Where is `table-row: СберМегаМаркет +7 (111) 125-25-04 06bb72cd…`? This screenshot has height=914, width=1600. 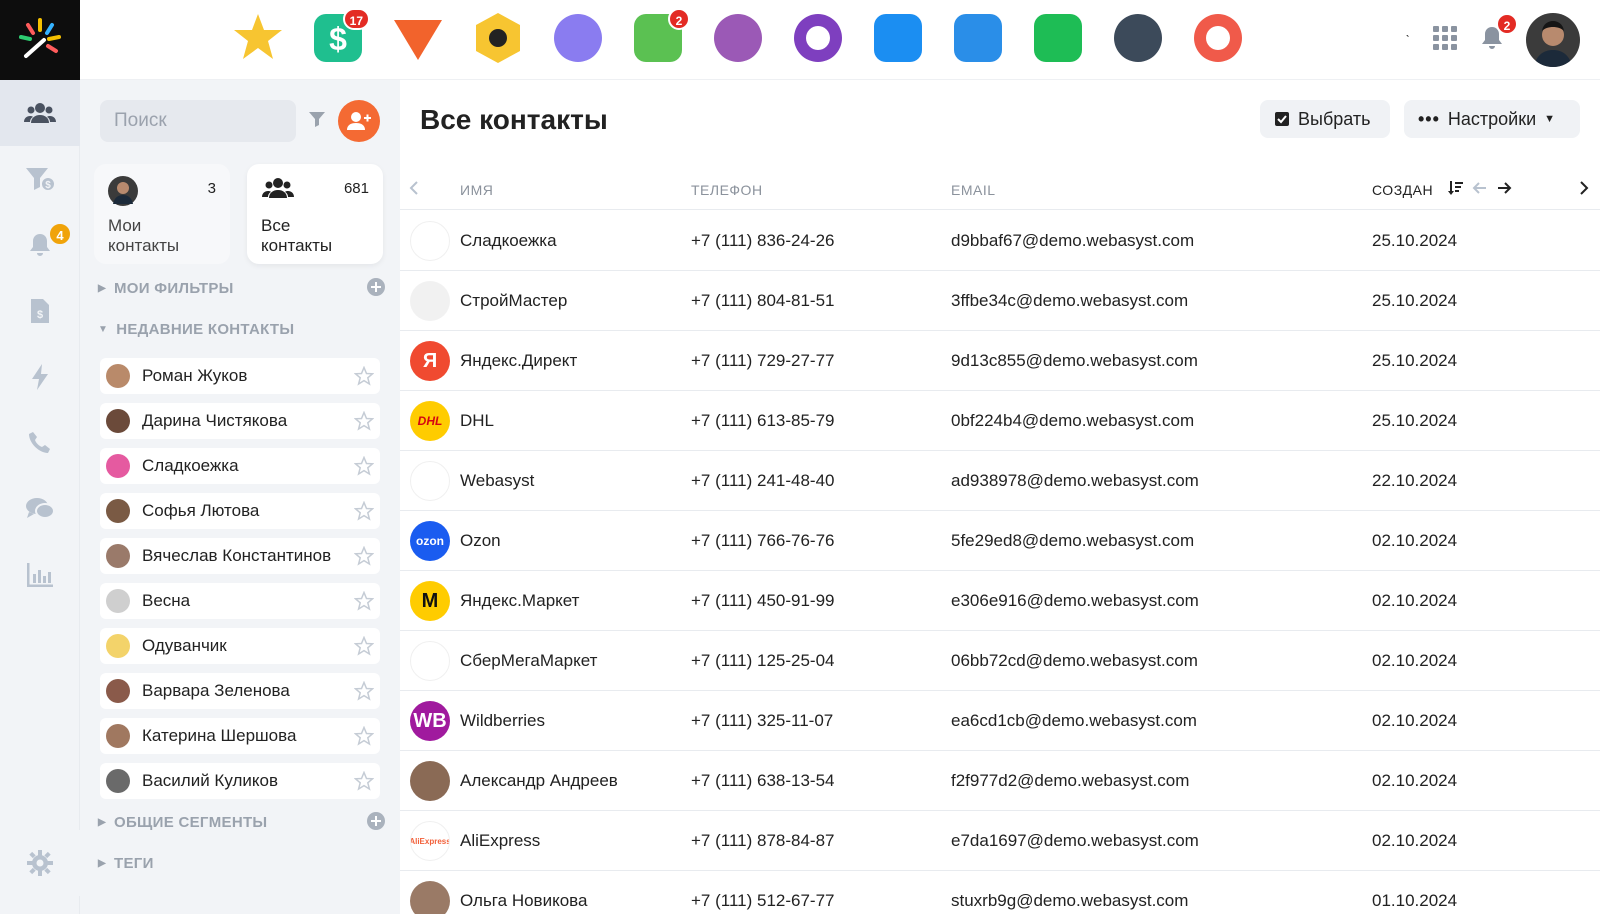 table-row: СберМегаМаркет +7 (111) 125-25-04 06bb72cd… is located at coordinates (1000, 661).